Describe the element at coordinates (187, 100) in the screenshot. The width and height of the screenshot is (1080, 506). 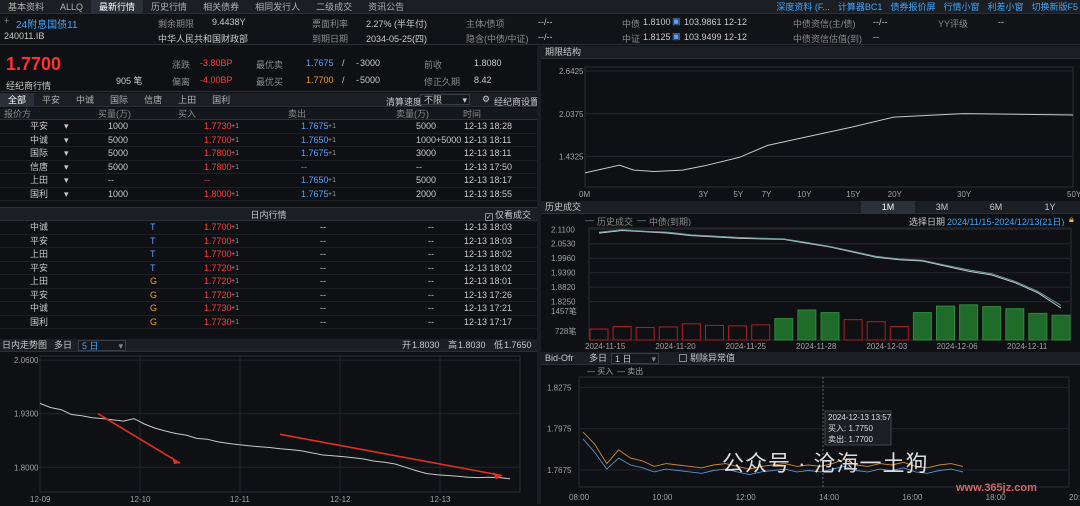
I see `broker-tab: 上田` at that location.